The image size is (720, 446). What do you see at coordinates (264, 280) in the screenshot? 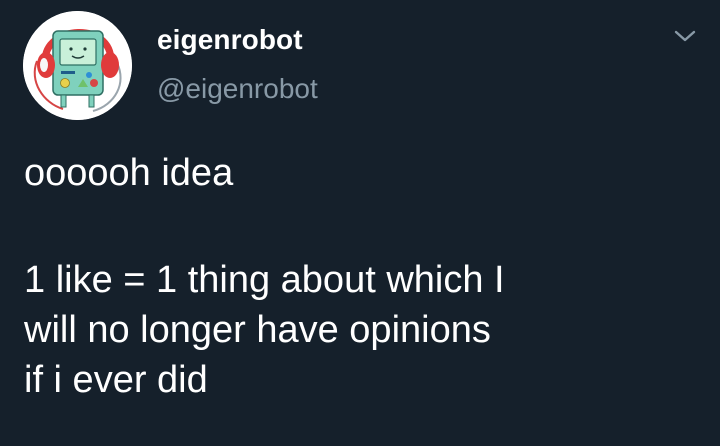
I see `tweet-text-line: 1 like = 1 thing about which I` at bounding box center [264, 280].